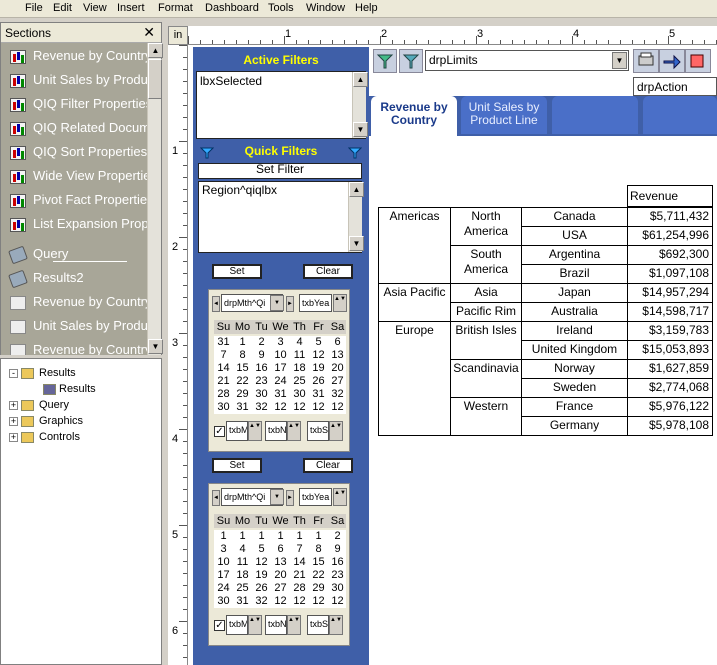 Image resolution: width=717 pixels, height=665 pixels. I want to click on tree-node-results: Results, so click(77, 389).